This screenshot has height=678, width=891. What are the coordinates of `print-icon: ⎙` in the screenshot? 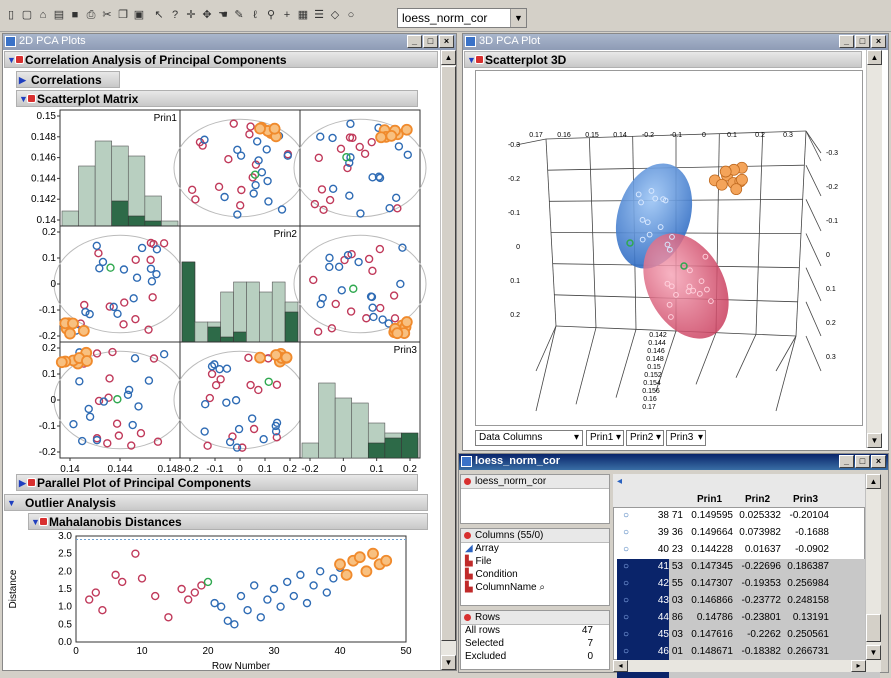 It's located at (91, 15).